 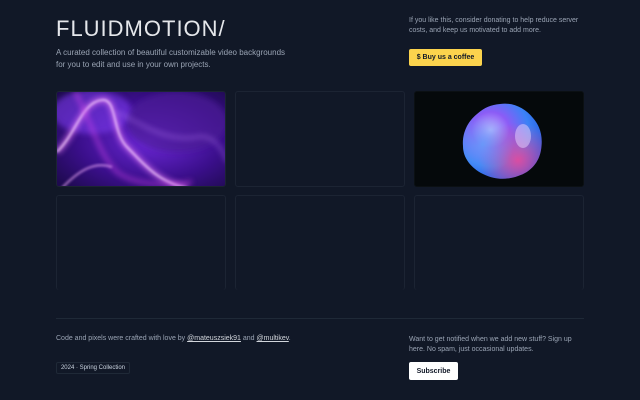 I want to click on subscribe-button: Subscribe, so click(x=433, y=371).